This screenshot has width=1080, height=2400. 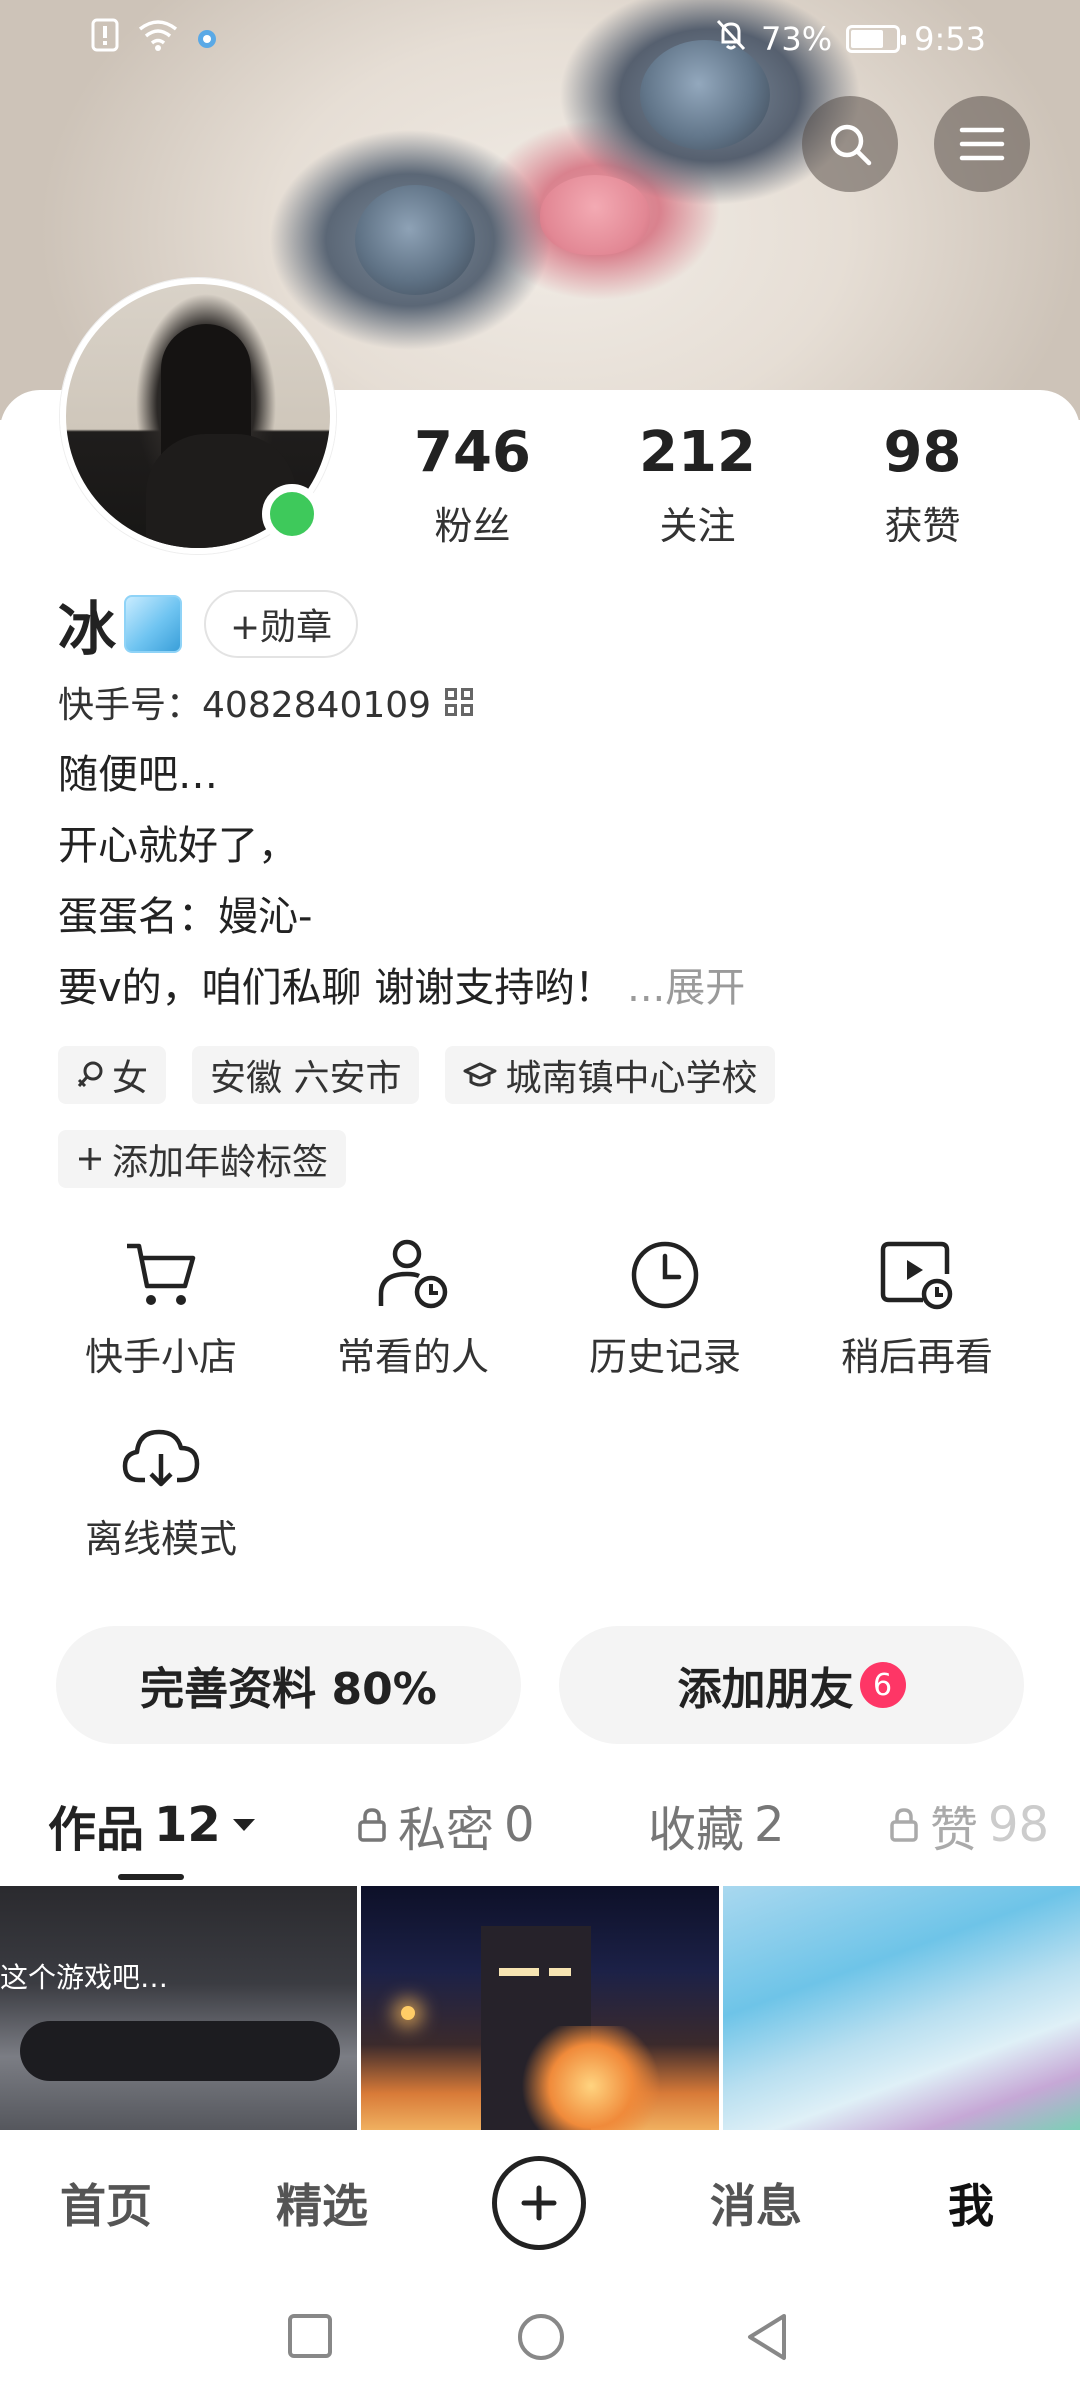 I want to click on age-tag-row: 添加年龄标签, so click(x=202, y=1159).